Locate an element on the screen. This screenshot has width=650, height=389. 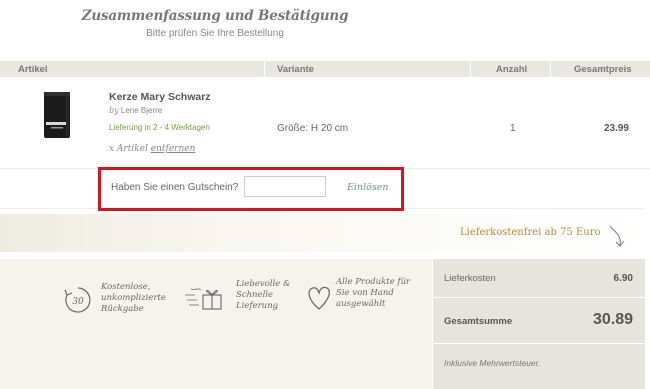
product-total: 23.99 is located at coordinates (616, 128).